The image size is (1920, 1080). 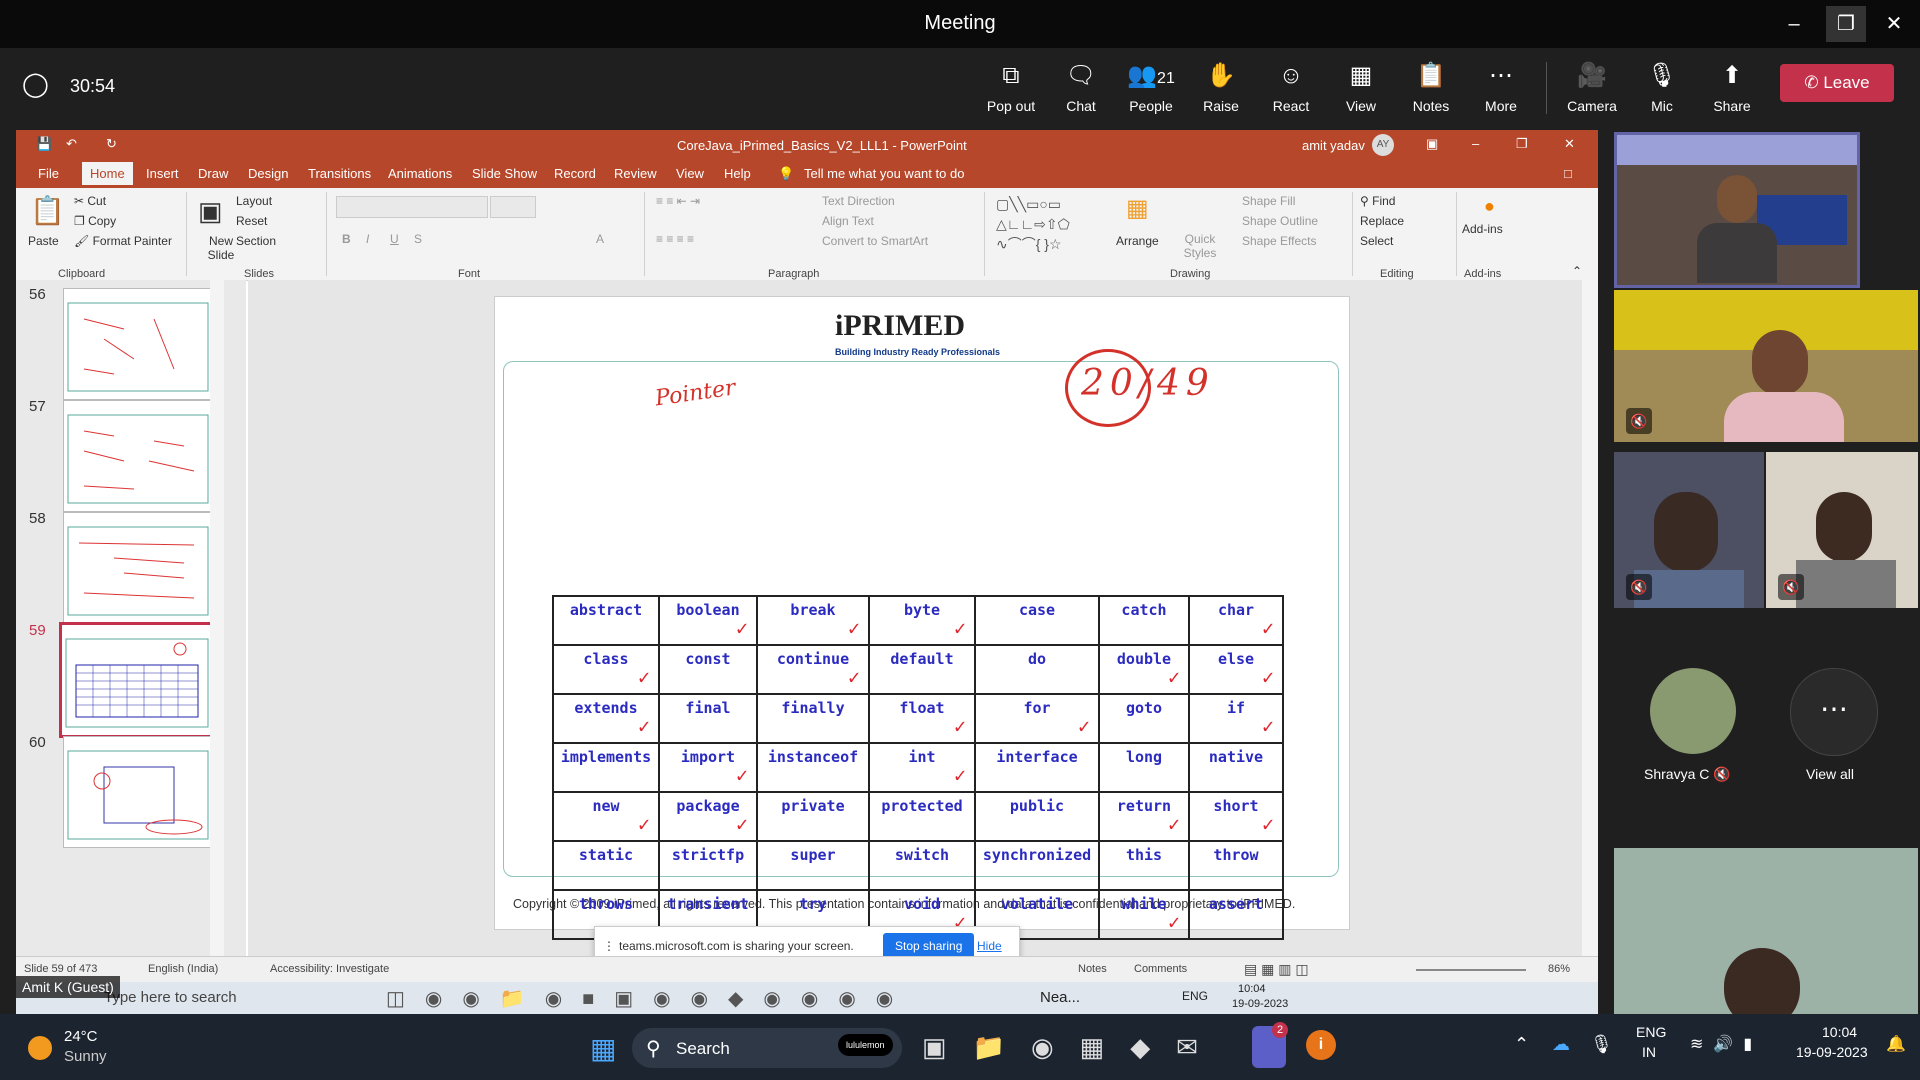 I want to click on accessibility-status: Accessibility: Investigate, so click(x=329, y=969).